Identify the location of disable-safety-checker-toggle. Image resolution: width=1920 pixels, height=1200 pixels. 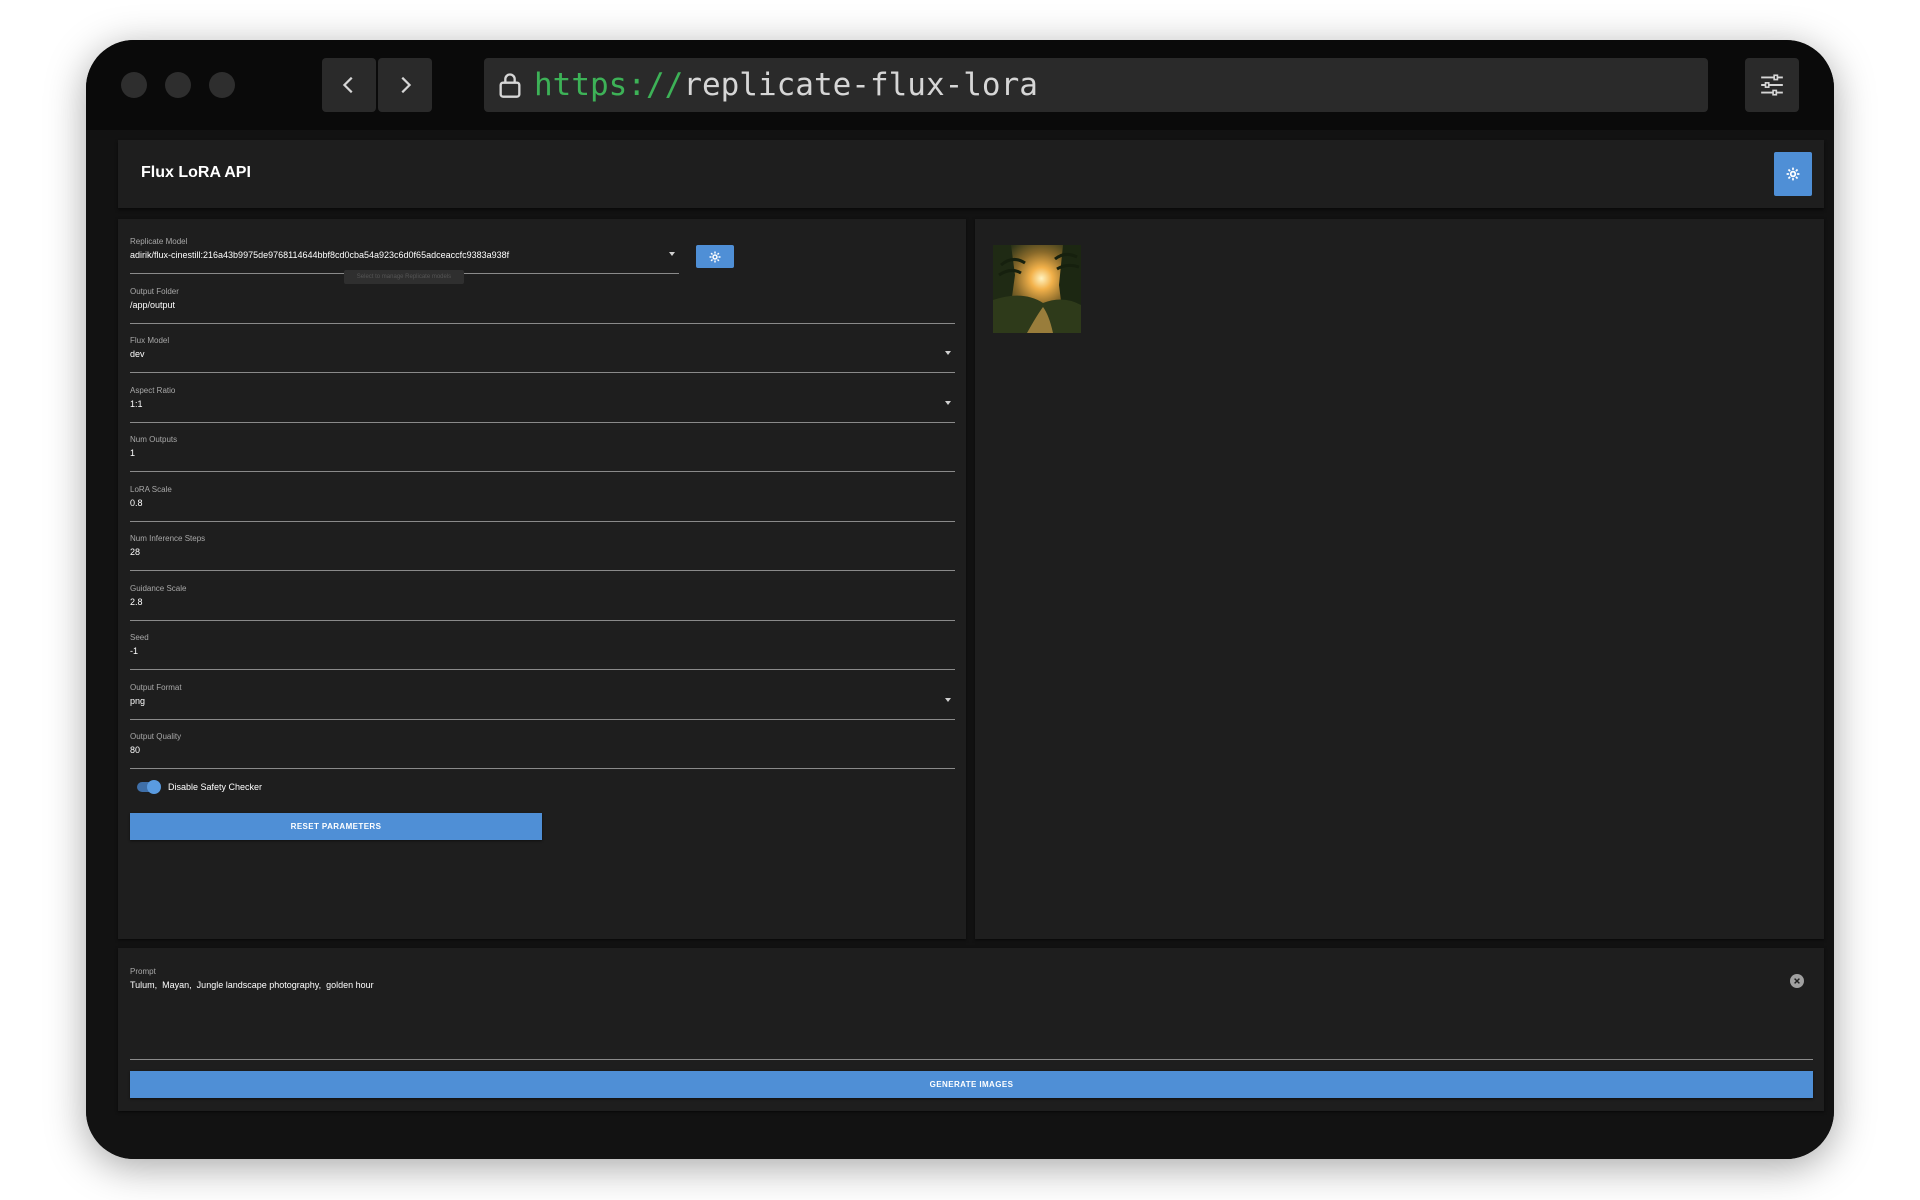
(149, 787).